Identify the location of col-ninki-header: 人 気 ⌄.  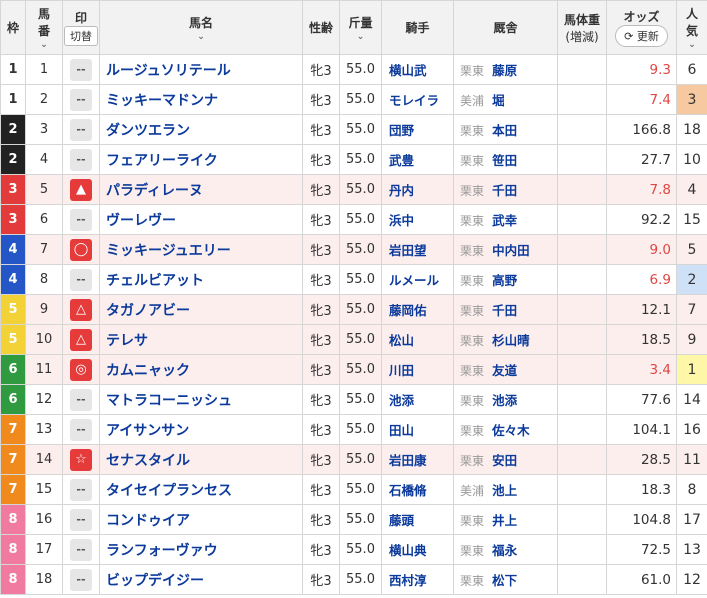
(691, 27).